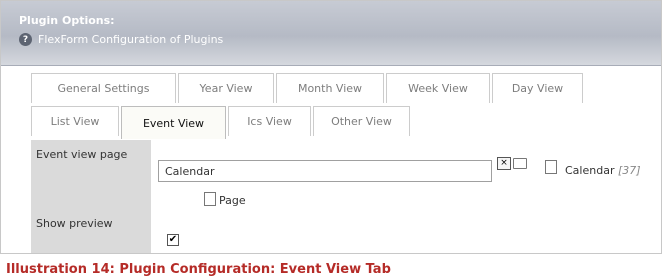 This screenshot has height=280, width=662. What do you see at coordinates (173, 240) in the screenshot?
I see `show-preview-checkbox: ✔` at bounding box center [173, 240].